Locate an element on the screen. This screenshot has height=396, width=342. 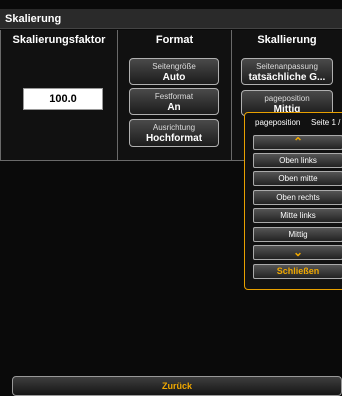
option-oben-mitte: Oben mitte is located at coordinates (297, 178).